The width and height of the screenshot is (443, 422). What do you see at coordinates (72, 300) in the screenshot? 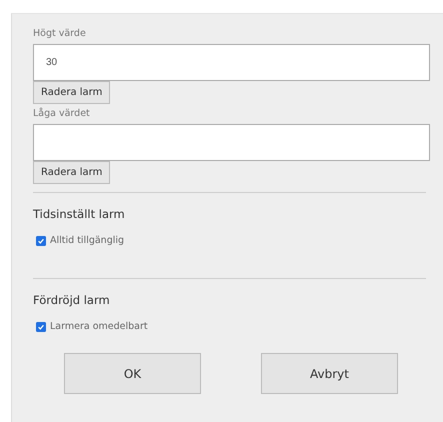
I see `section-heading: Fördröjd larm` at bounding box center [72, 300].